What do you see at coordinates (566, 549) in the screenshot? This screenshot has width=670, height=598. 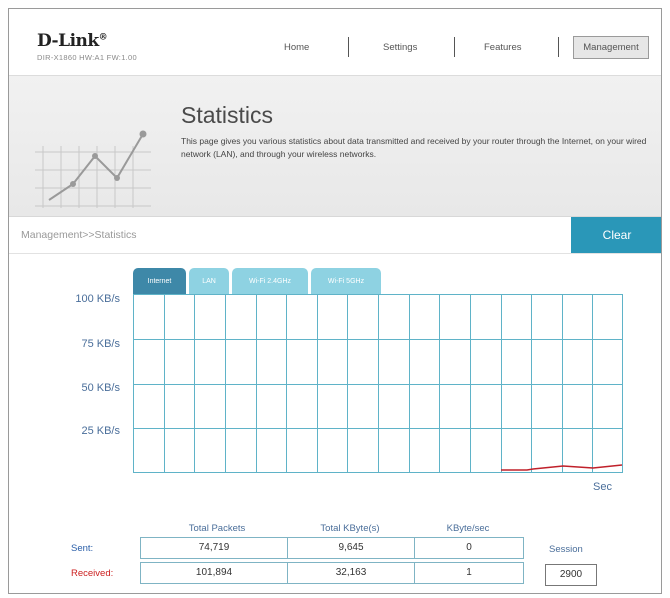 I see `session-label: Session` at bounding box center [566, 549].